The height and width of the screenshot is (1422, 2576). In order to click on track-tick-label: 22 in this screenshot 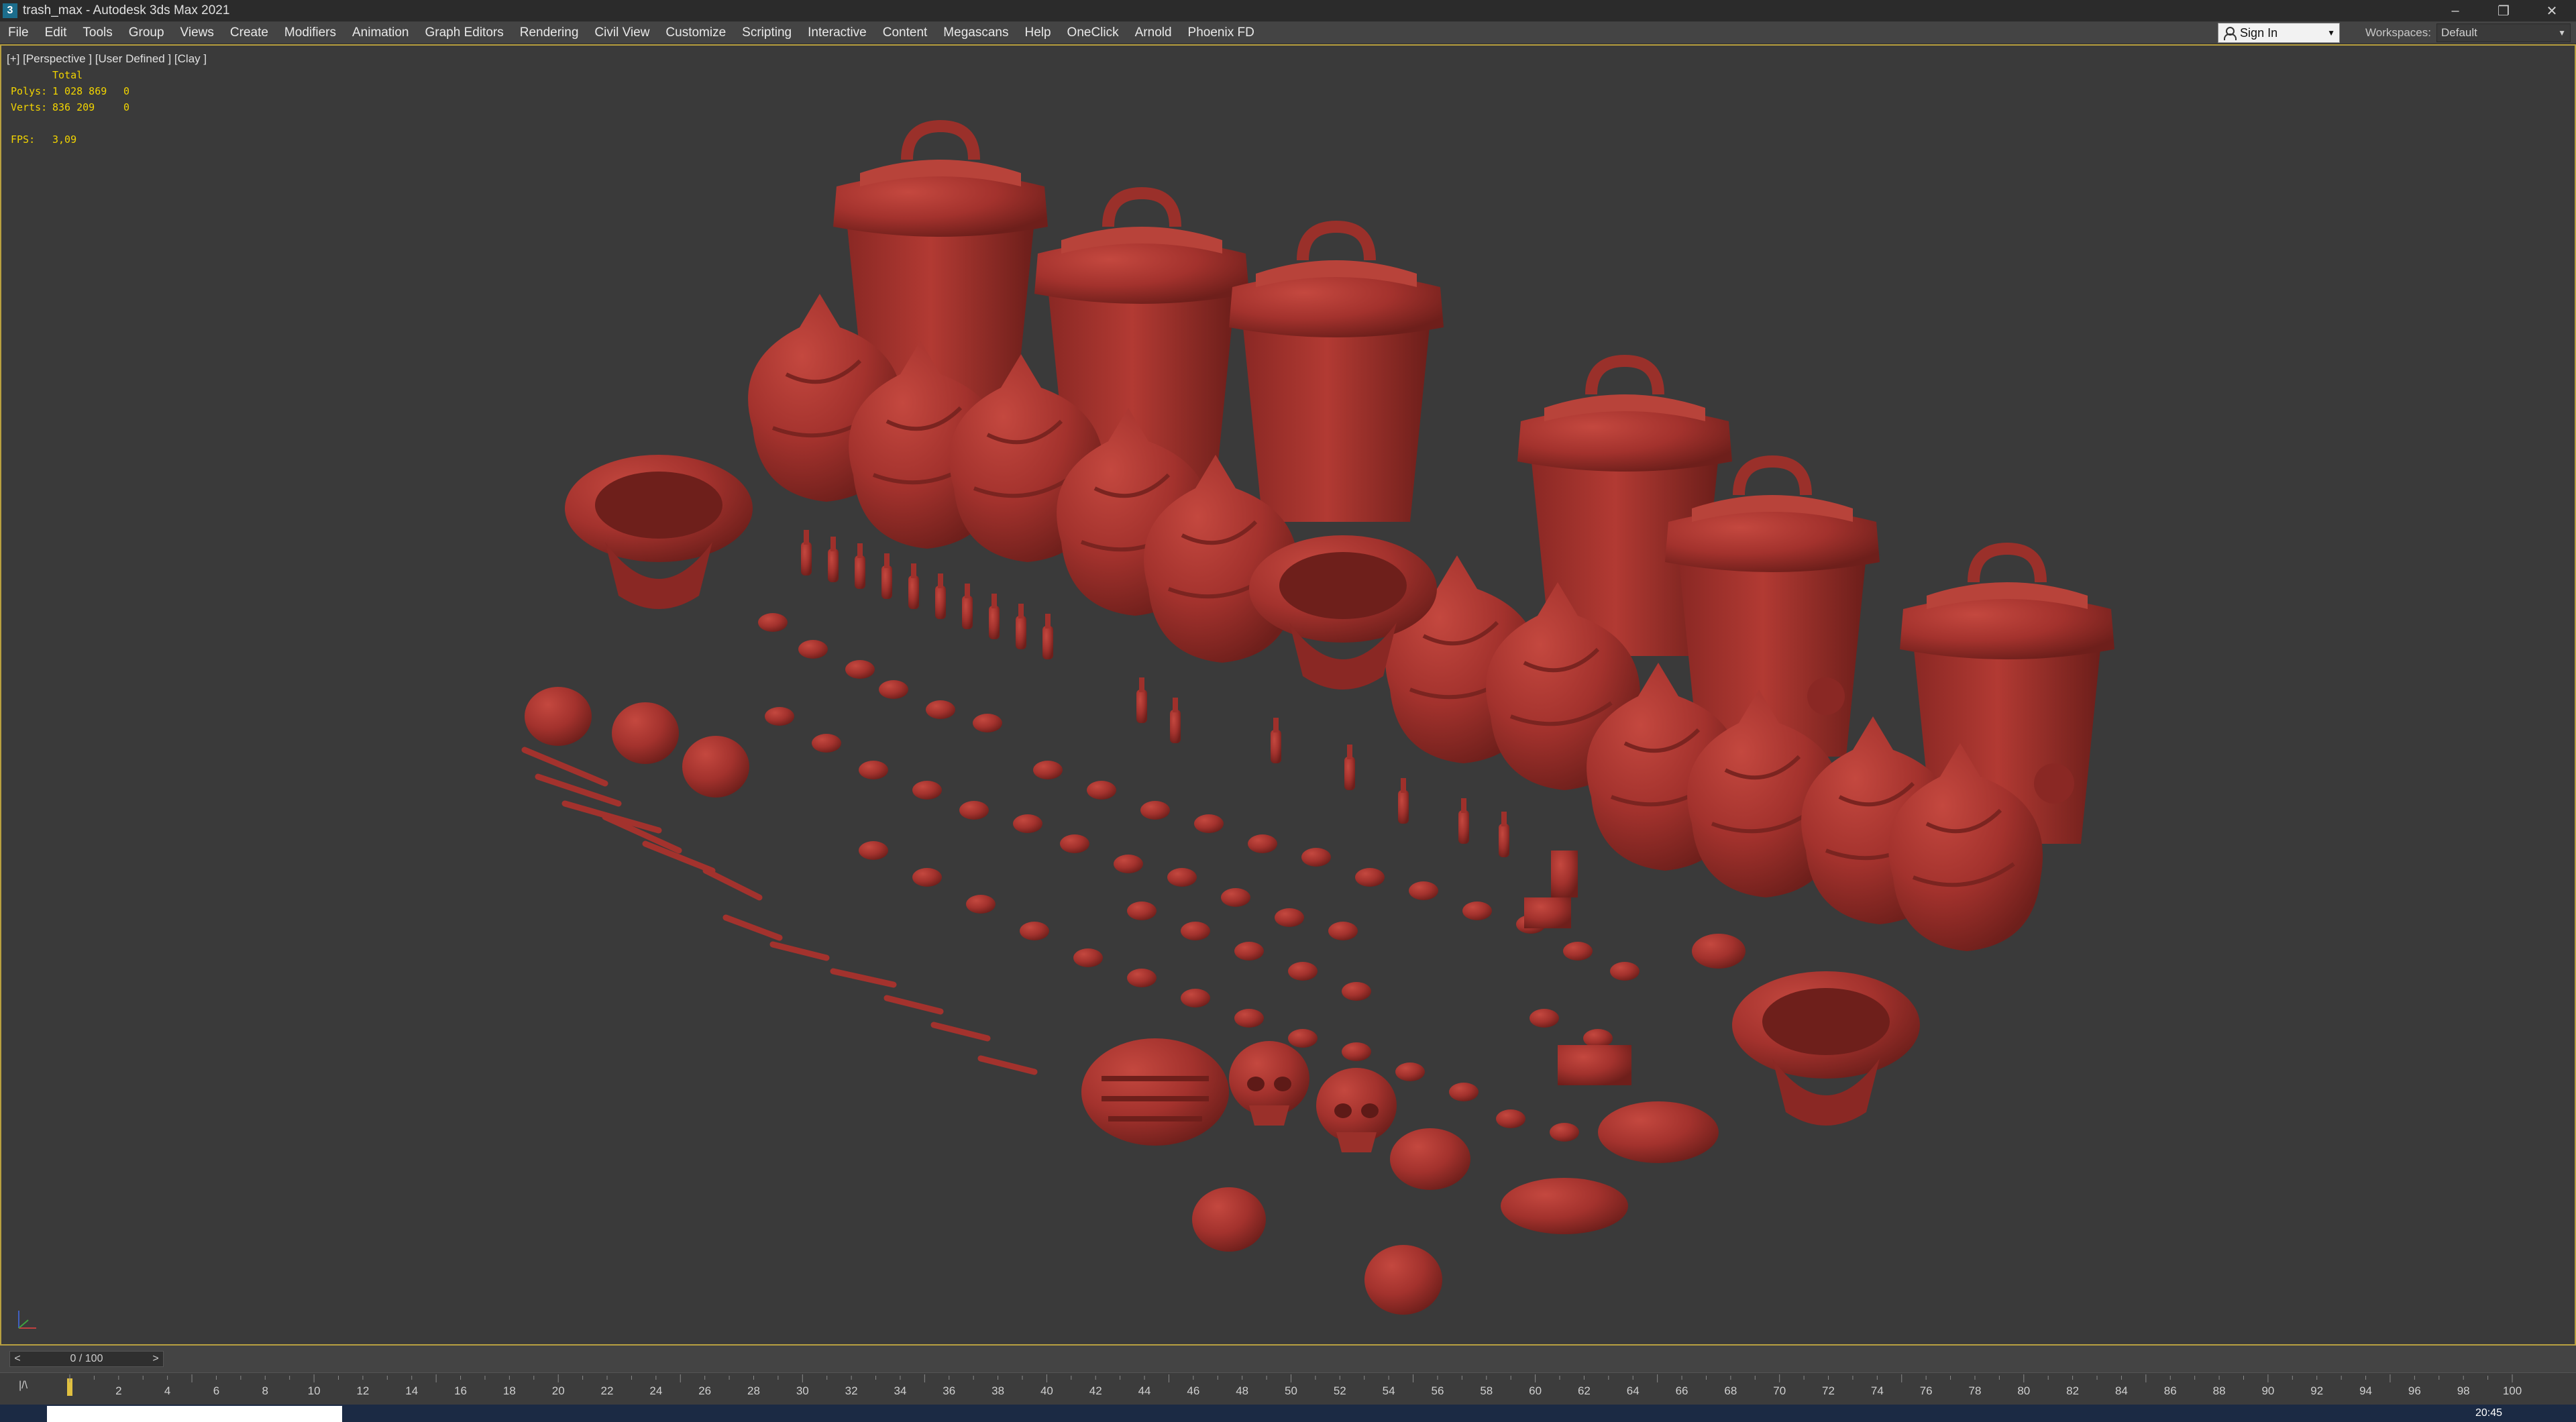, I will do `click(607, 1390)`.